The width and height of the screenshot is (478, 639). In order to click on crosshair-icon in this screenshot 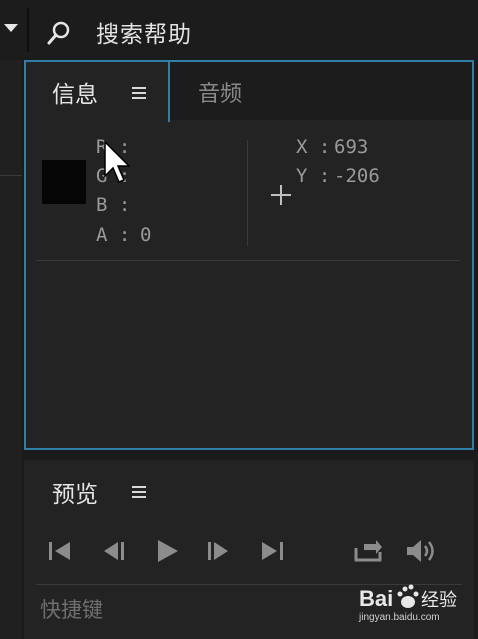, I will do `click(281, 195)`.